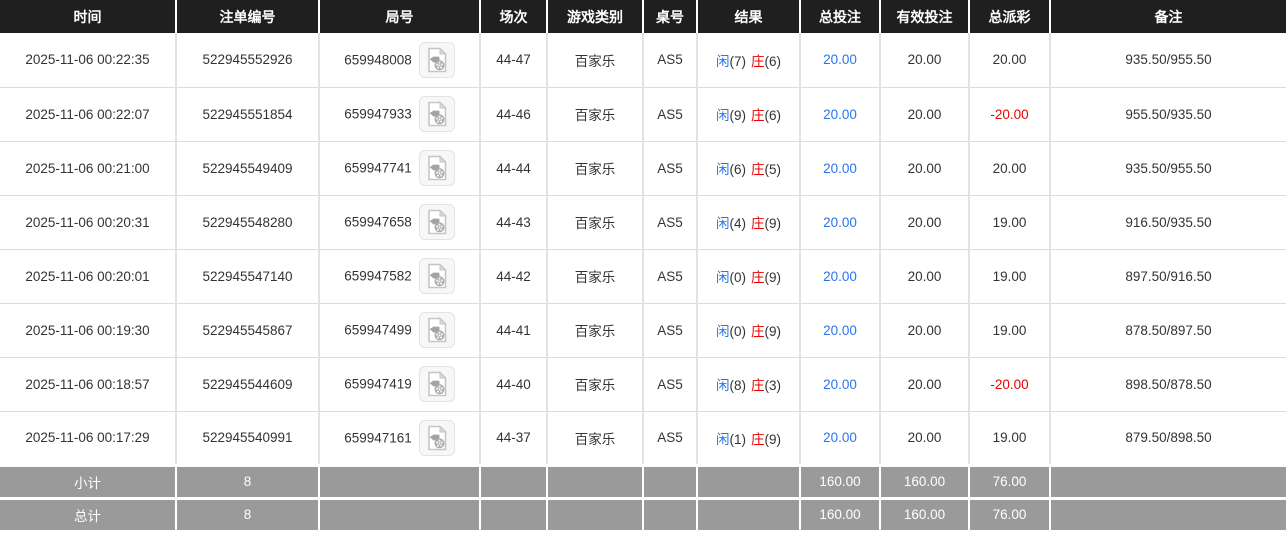  Describe the element at coordinates (595, 513) in the screenshot. I see `total-empty-game-type` at that location.